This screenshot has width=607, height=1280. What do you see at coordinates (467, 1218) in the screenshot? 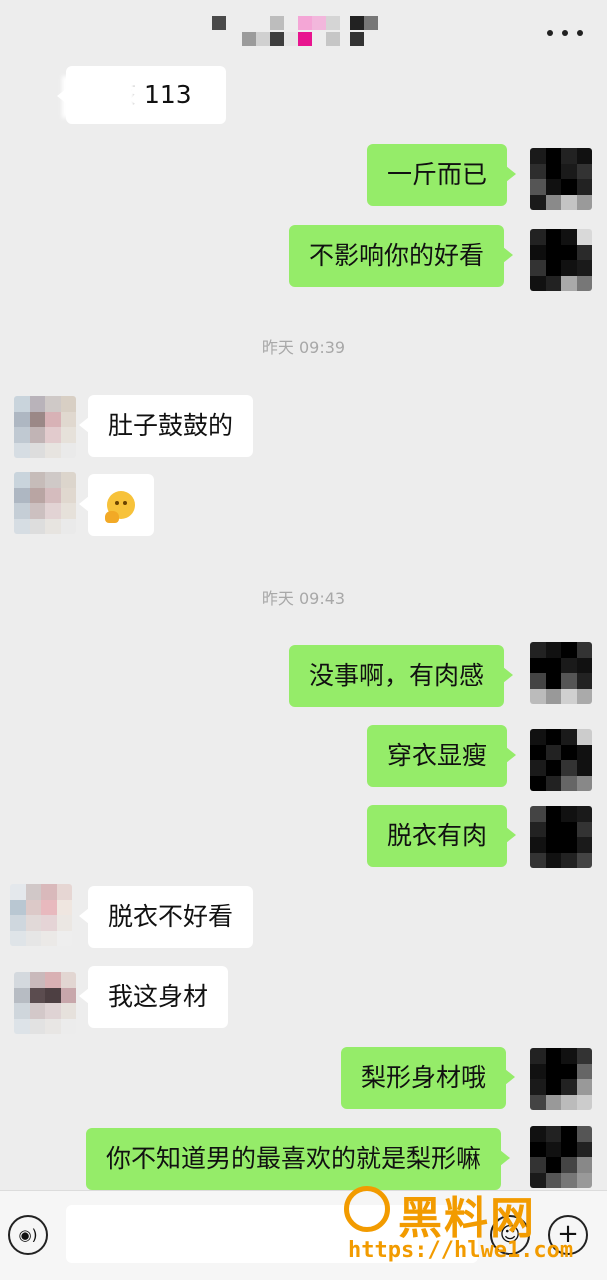
I see `watermark-title: 黑料网` at bounding box center [467, 1218].